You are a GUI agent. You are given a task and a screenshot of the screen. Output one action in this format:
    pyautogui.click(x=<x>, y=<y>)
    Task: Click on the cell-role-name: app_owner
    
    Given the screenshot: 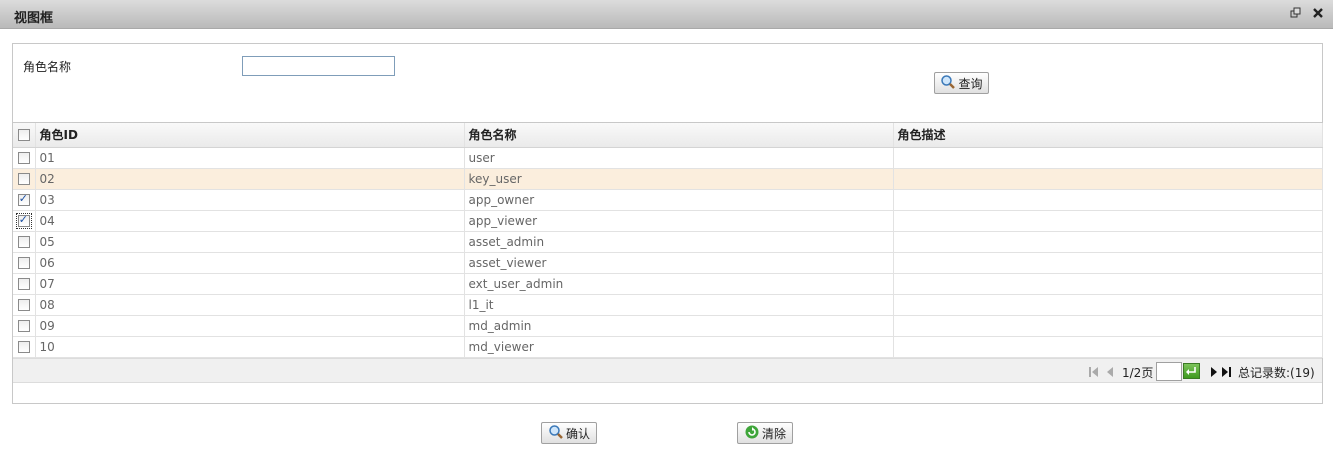 What is the action you would take?
    pyautogui.click(x=679, y=200)
    